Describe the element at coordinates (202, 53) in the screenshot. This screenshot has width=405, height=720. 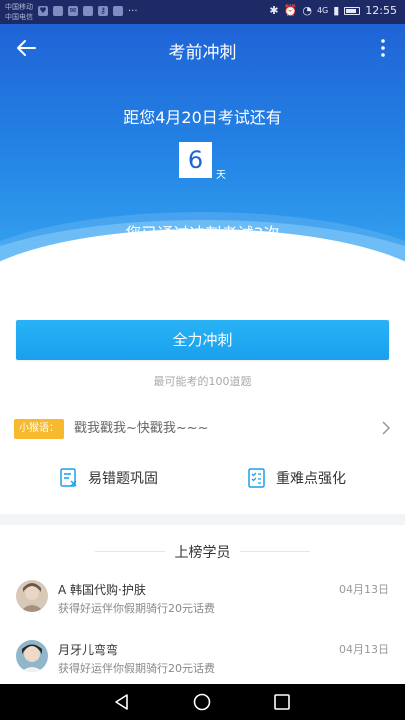
I see `page-title: 考前冲刺` at that location.